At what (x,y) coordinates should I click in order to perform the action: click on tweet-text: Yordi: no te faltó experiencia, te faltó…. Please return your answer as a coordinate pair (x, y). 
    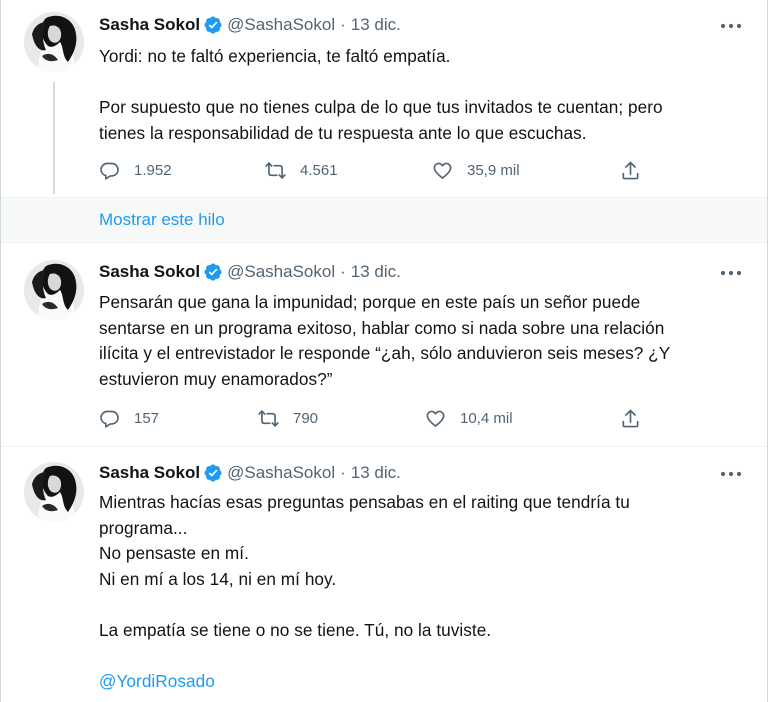
    Looking at the image, I should click on (421, 95).